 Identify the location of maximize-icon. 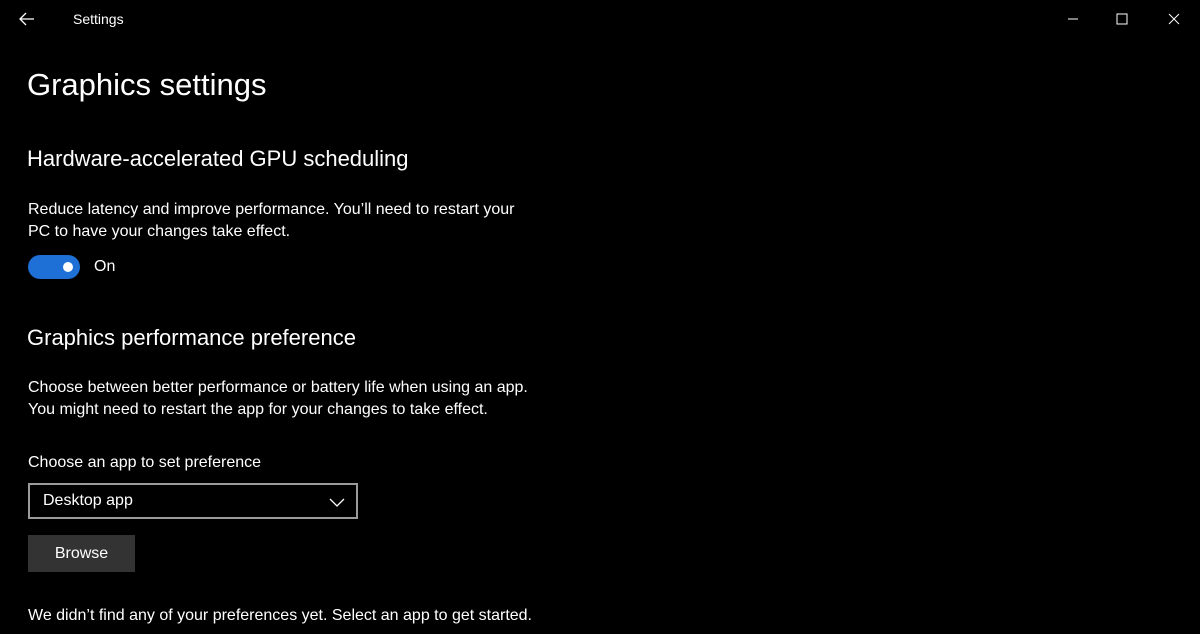
(1122, 19).